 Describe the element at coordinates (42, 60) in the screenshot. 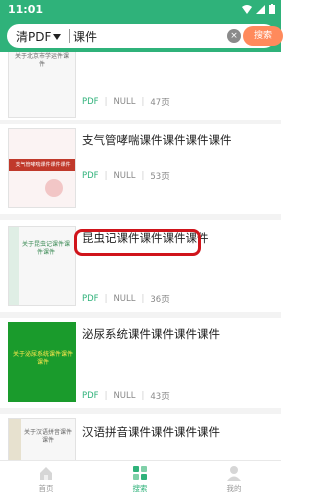

I see `thumbnail-text: 关于北京市学运件课件` at that location.